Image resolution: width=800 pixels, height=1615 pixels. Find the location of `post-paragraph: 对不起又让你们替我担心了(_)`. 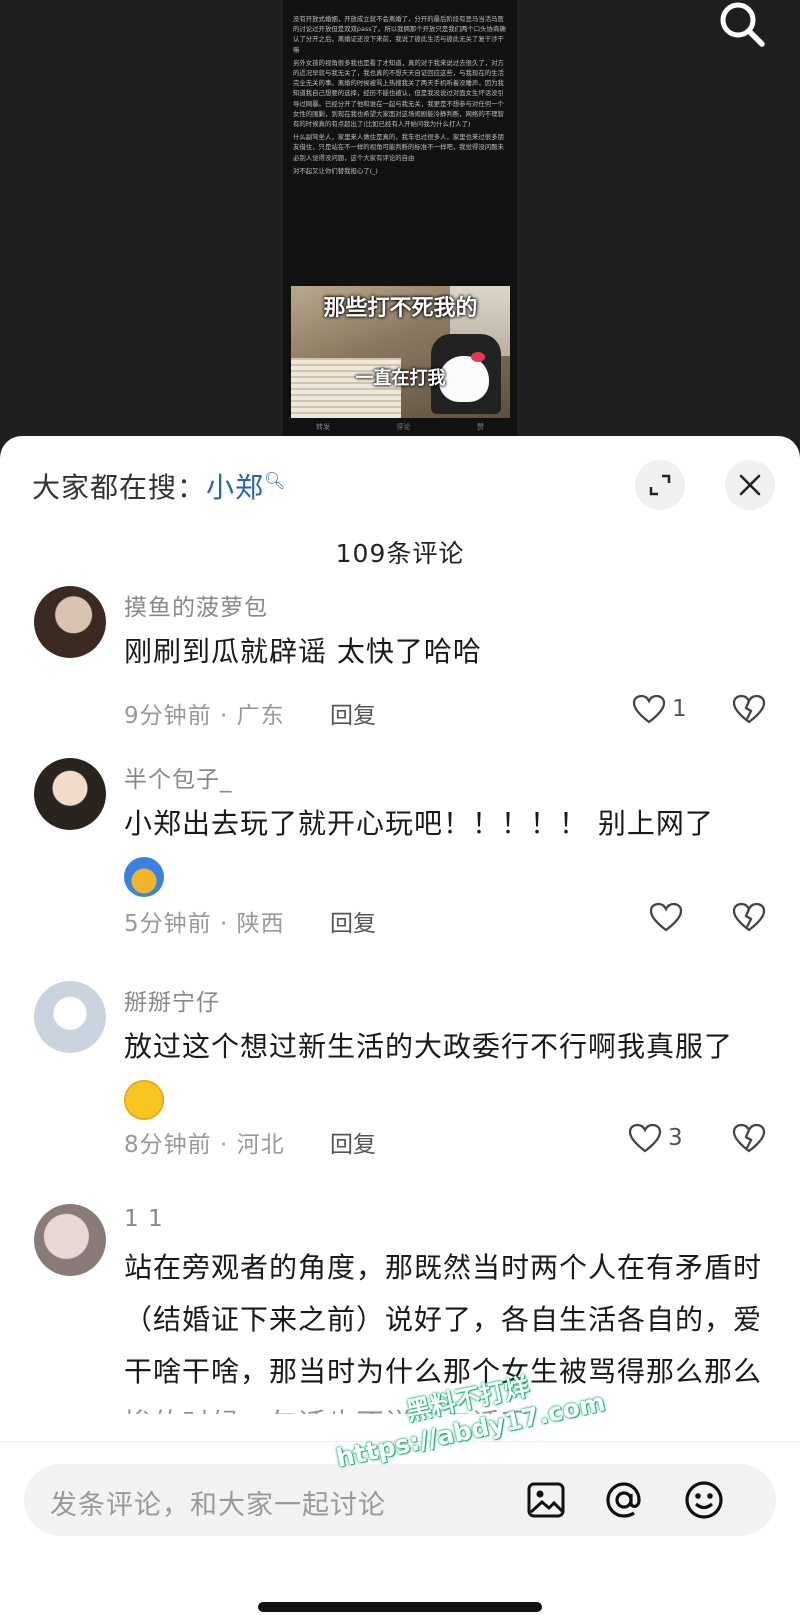

post-paragraph: 对不起又让你们替我担心了(_) is located at coordinates (335, 170).